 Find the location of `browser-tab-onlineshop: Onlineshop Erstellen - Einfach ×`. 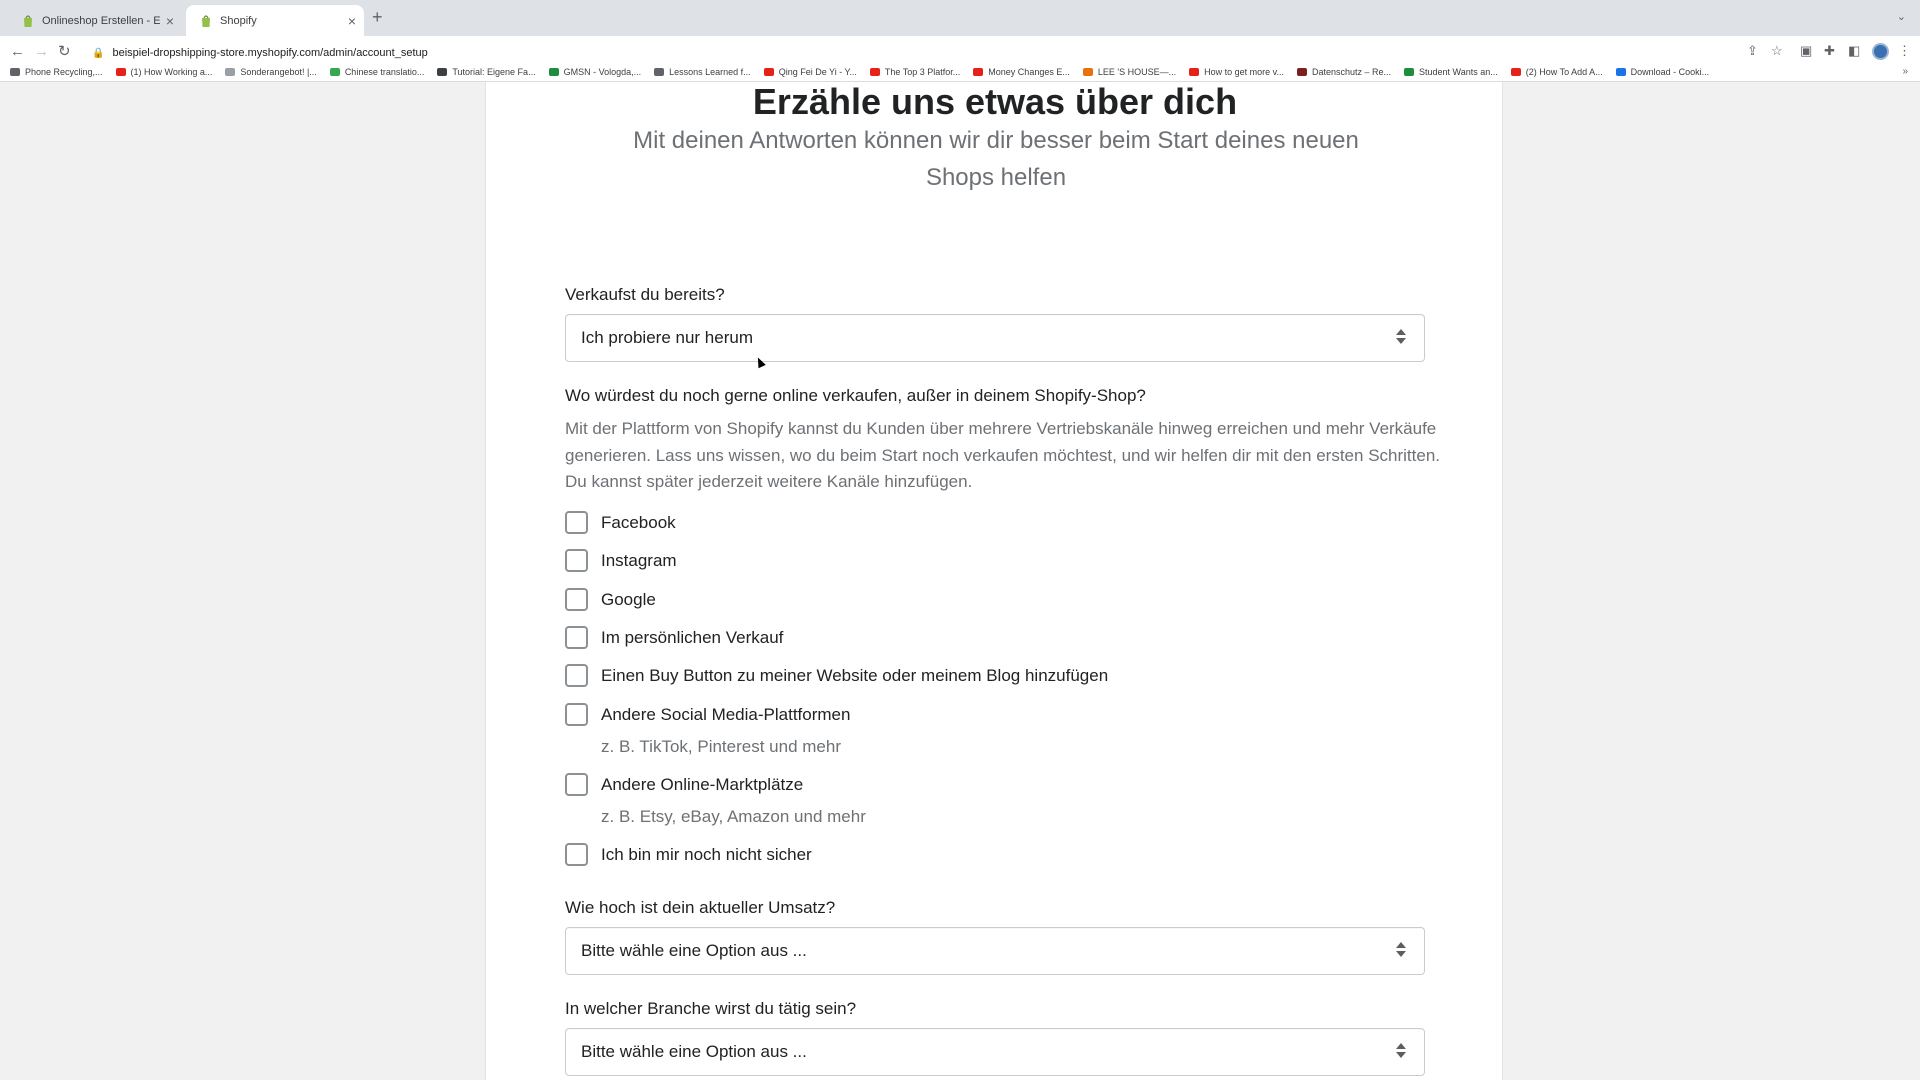

browser-tab-onlineshop: Onlineshop Erstellen - Einfach × is located at coordinates (95, 20).